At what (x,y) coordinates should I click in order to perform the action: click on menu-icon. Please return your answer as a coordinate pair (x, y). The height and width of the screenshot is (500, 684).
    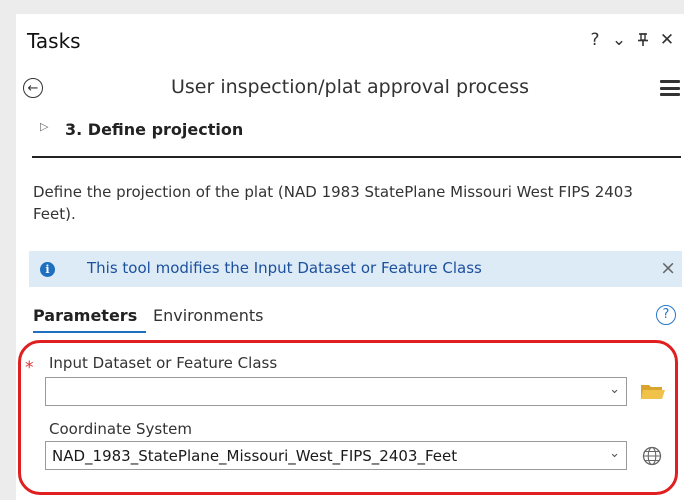
    Looking at the image, I should click on (670, 88).